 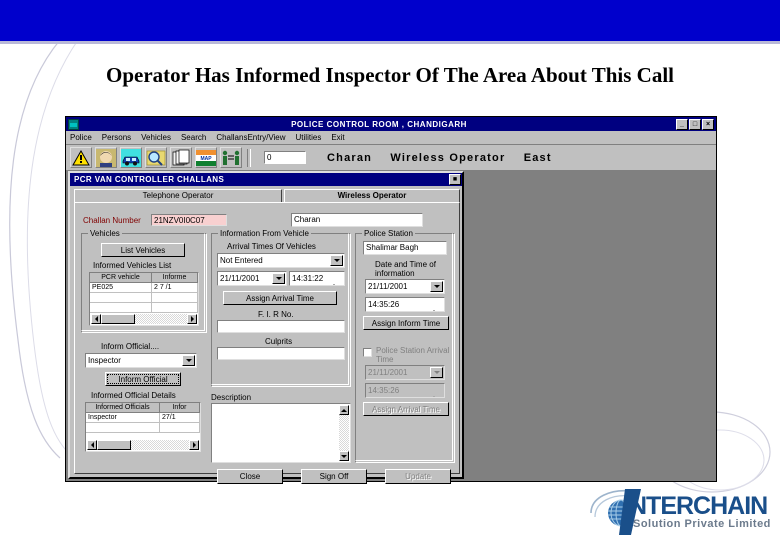 What do you see at coordinates (156, 137) in the screenshot?
I see `menu-item-vehicles: Vehicles` at bounding box center [156, 137].